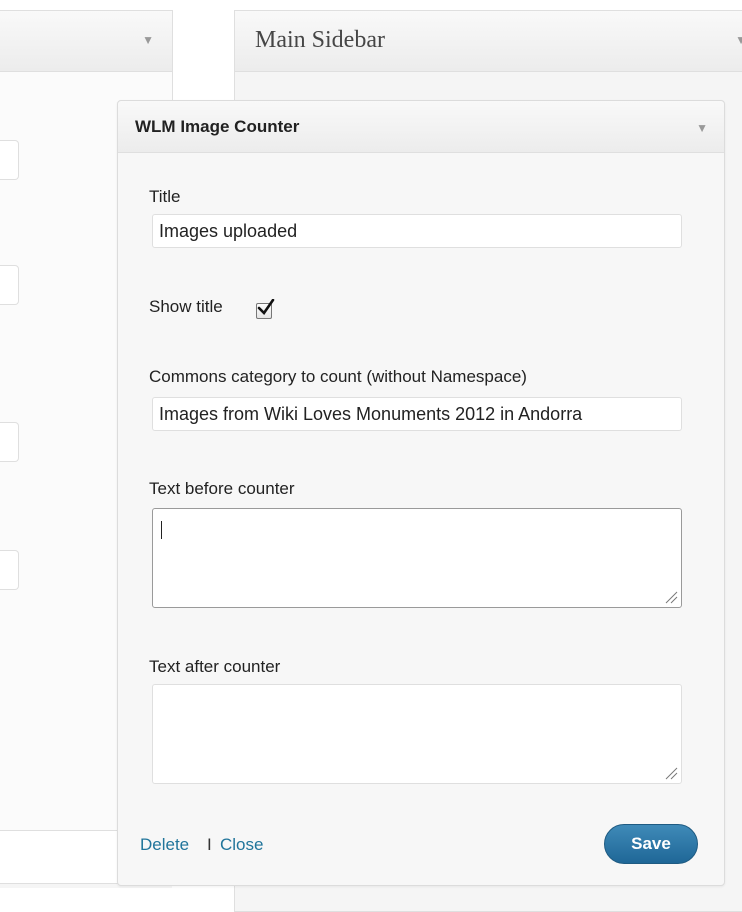  What do you see at coordinates (86, 41) in the screenshot?
I see `left-panel-header: ▼` at bounding box center [86, 41].